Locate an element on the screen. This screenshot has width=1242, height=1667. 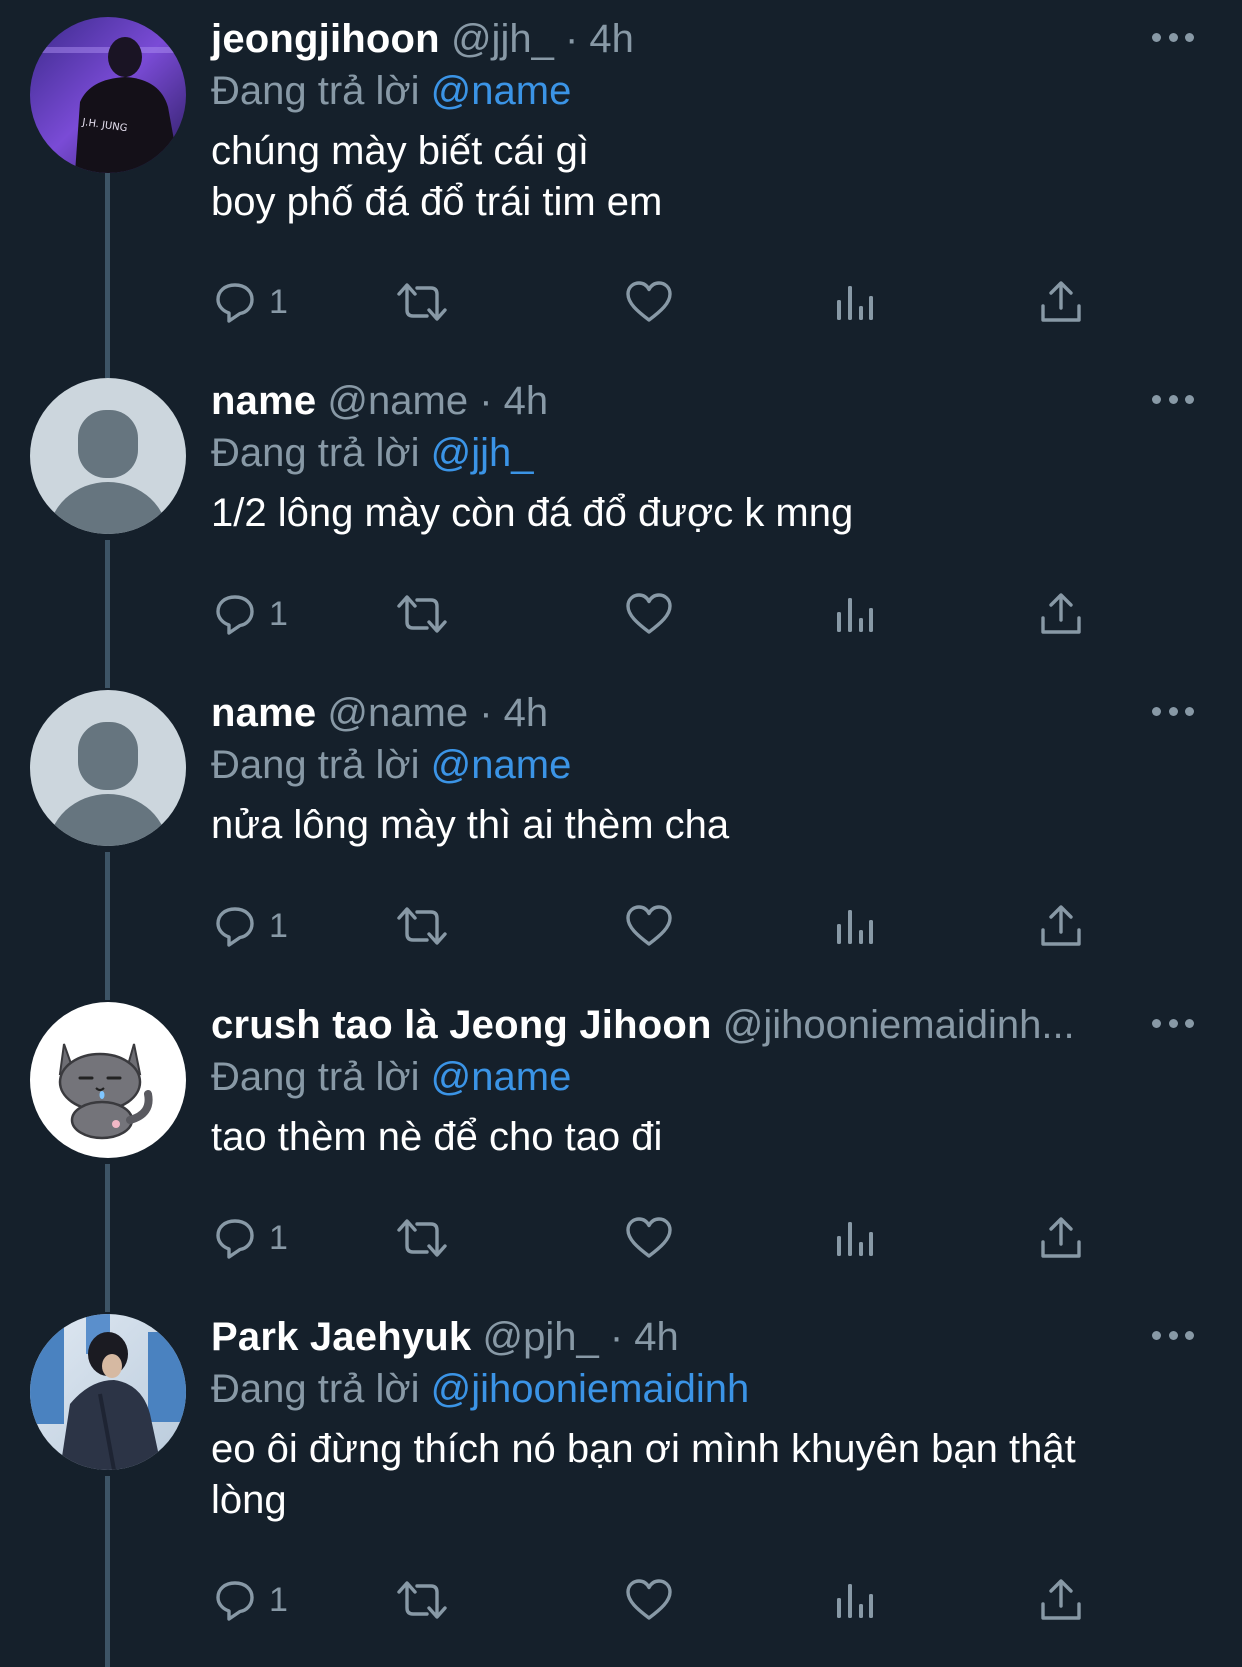
tweet-text-line: tao thèm nè để cho tao đi is located at coordinates (437, 1137).